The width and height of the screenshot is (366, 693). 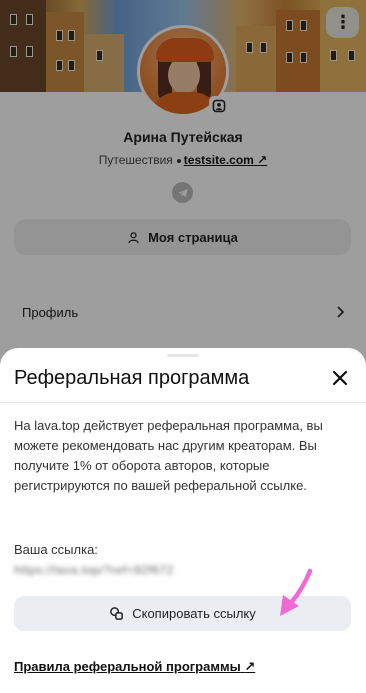 What do you see at coordinates (194, 613) in the screenshot?
I see `copy-link-label: Скопировать ссылку` at bounding box center [194, 613].